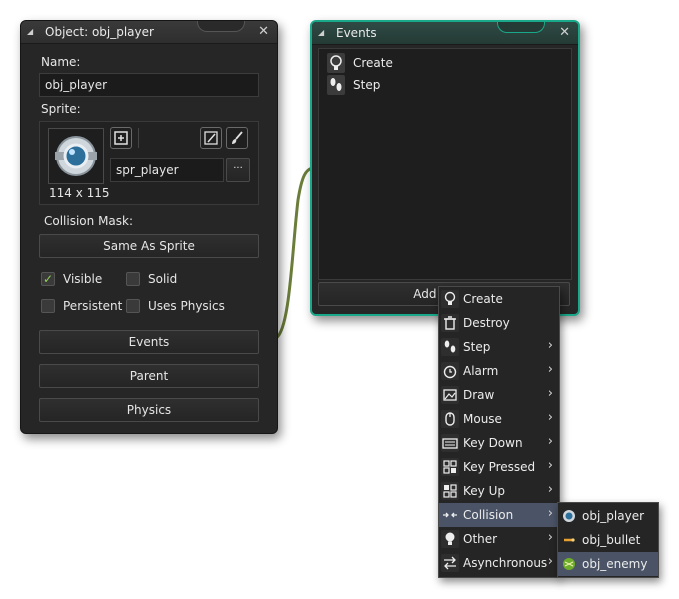  What do you see at coordinates (450, 395) in the screenshot?
I see `picture-icon` at bounding box center [450, 395].